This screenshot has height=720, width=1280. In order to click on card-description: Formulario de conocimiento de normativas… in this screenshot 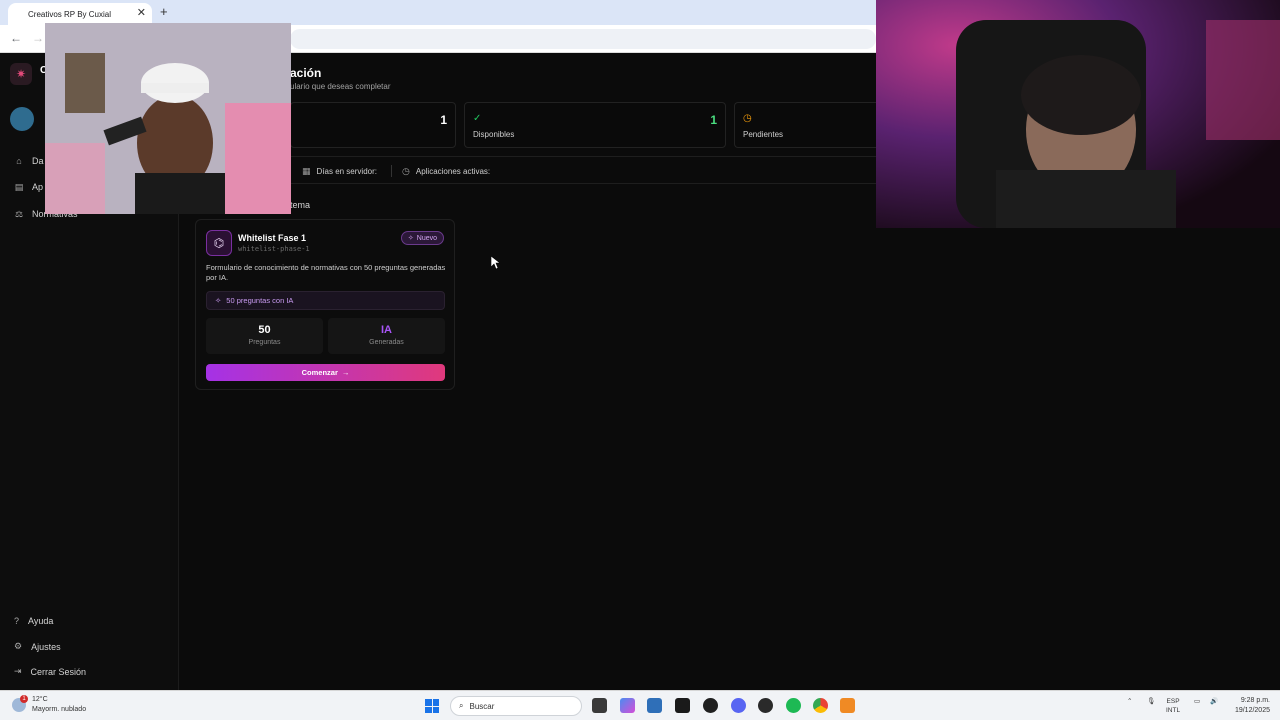, I will do `click(326, 272)`.